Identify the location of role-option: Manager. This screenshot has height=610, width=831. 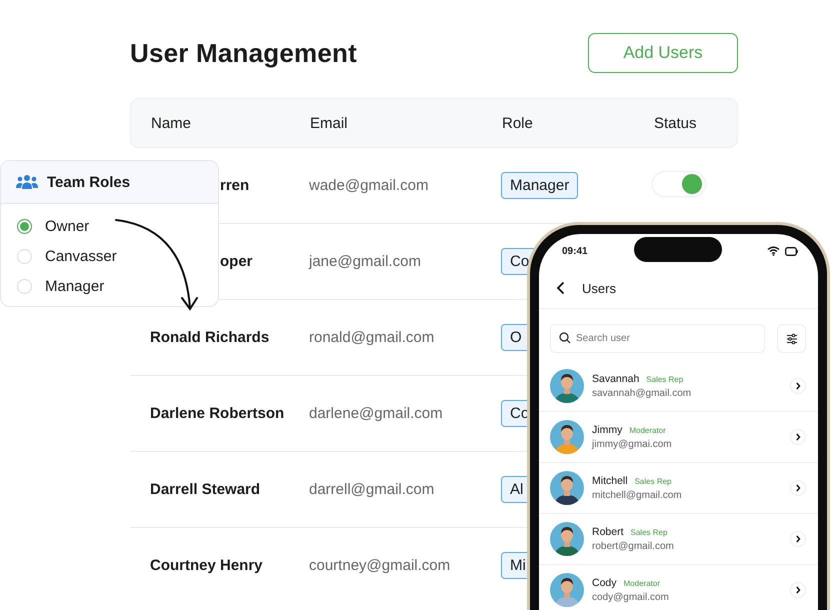
(109, 286).